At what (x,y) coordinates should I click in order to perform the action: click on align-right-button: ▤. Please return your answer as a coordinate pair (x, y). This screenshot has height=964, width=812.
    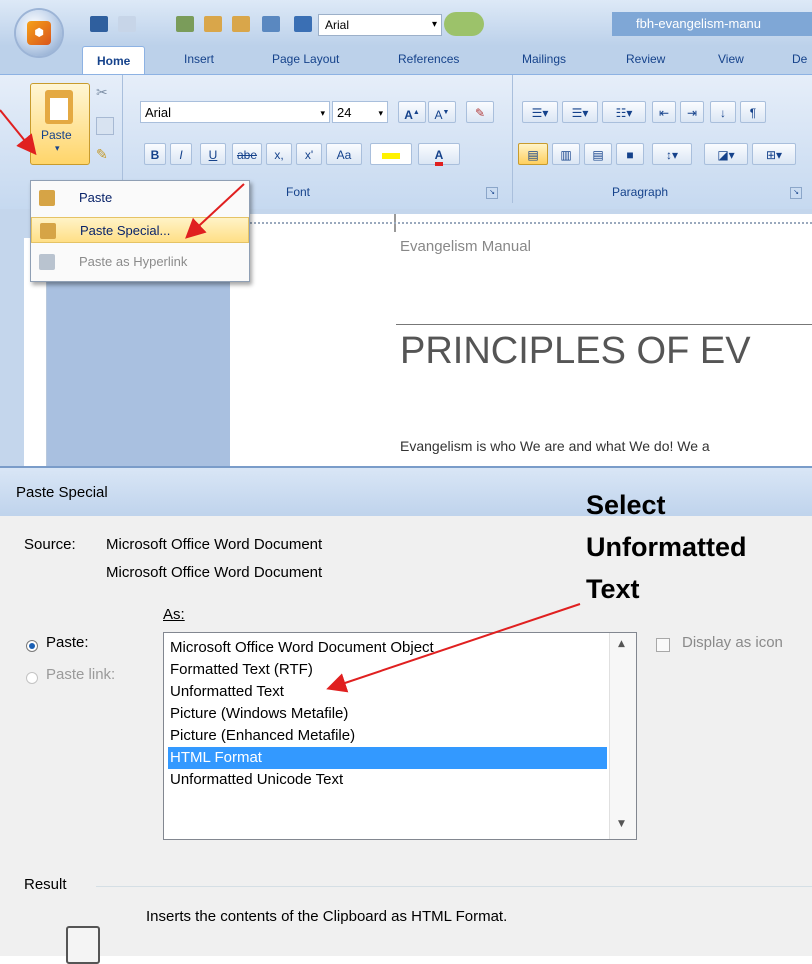
    Looking at the image, I should click on (598, 154).